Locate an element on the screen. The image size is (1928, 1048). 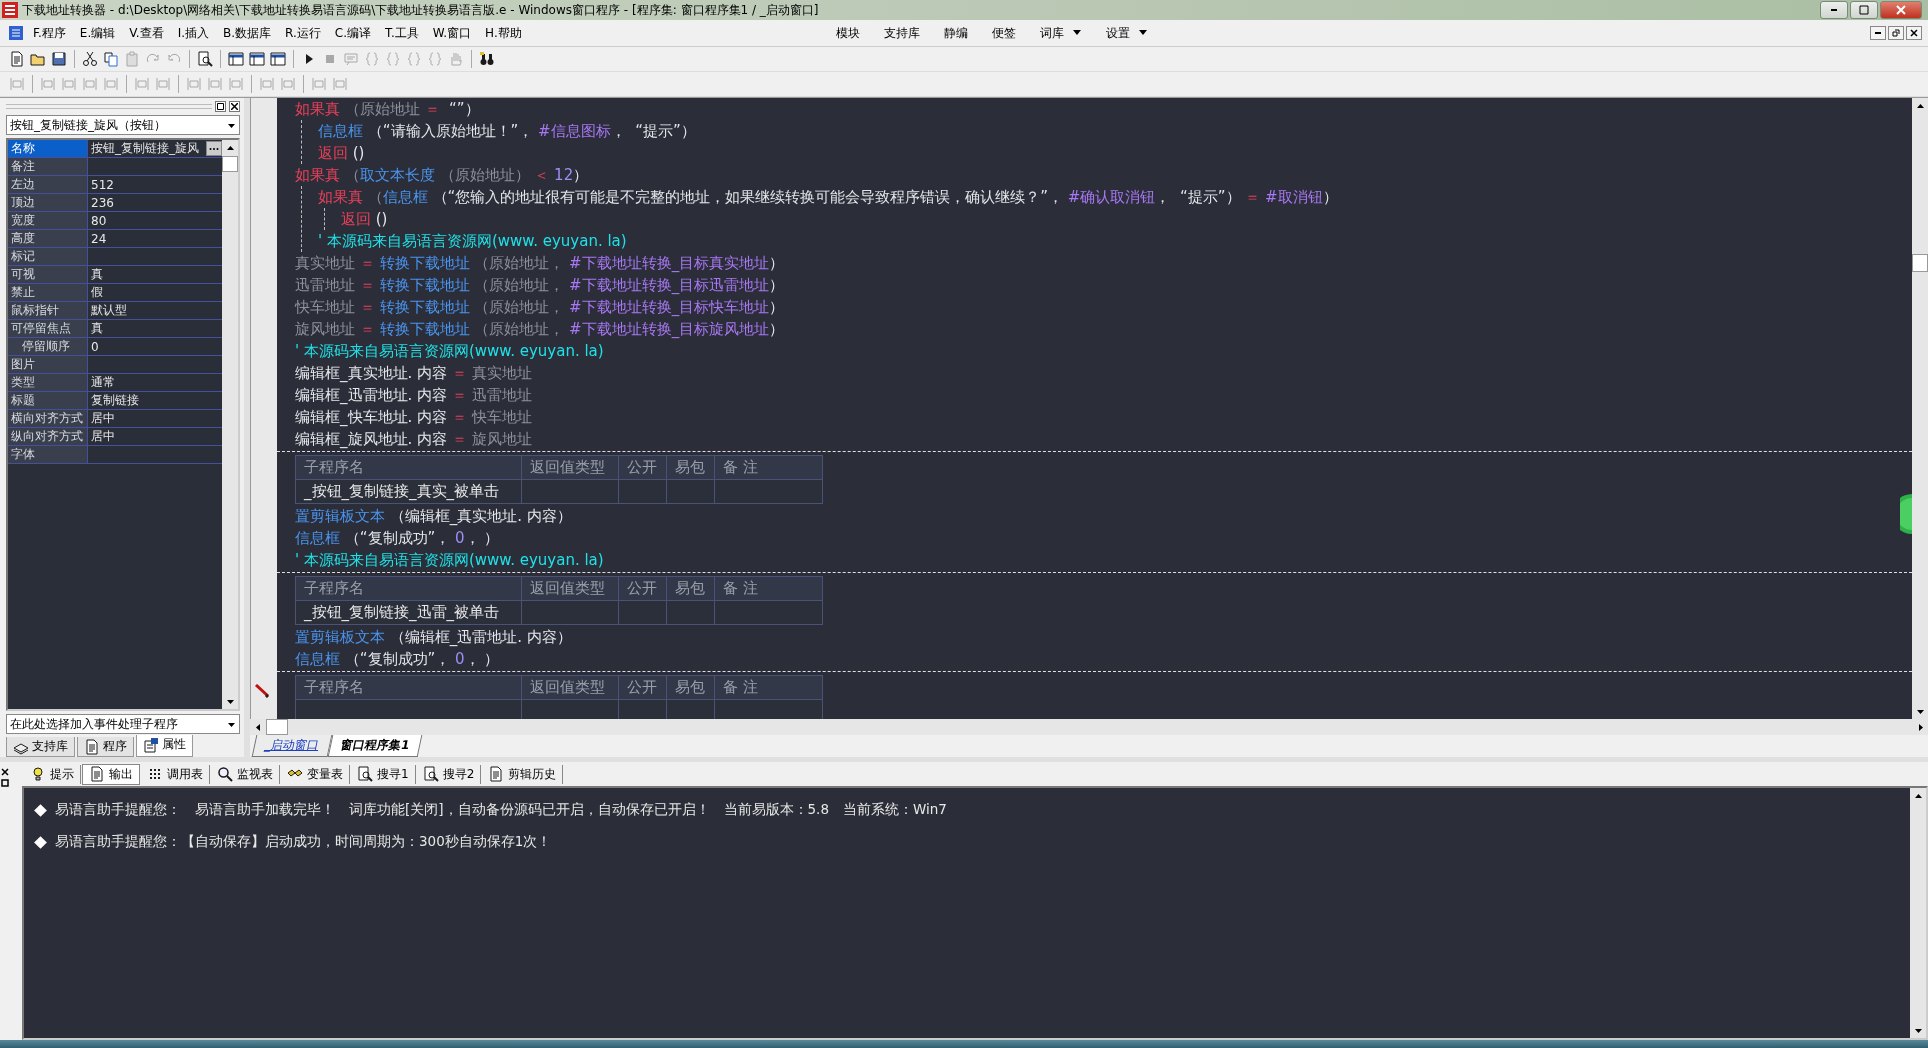
panel-tab: 支持库 is located at coordinates (40, 747).